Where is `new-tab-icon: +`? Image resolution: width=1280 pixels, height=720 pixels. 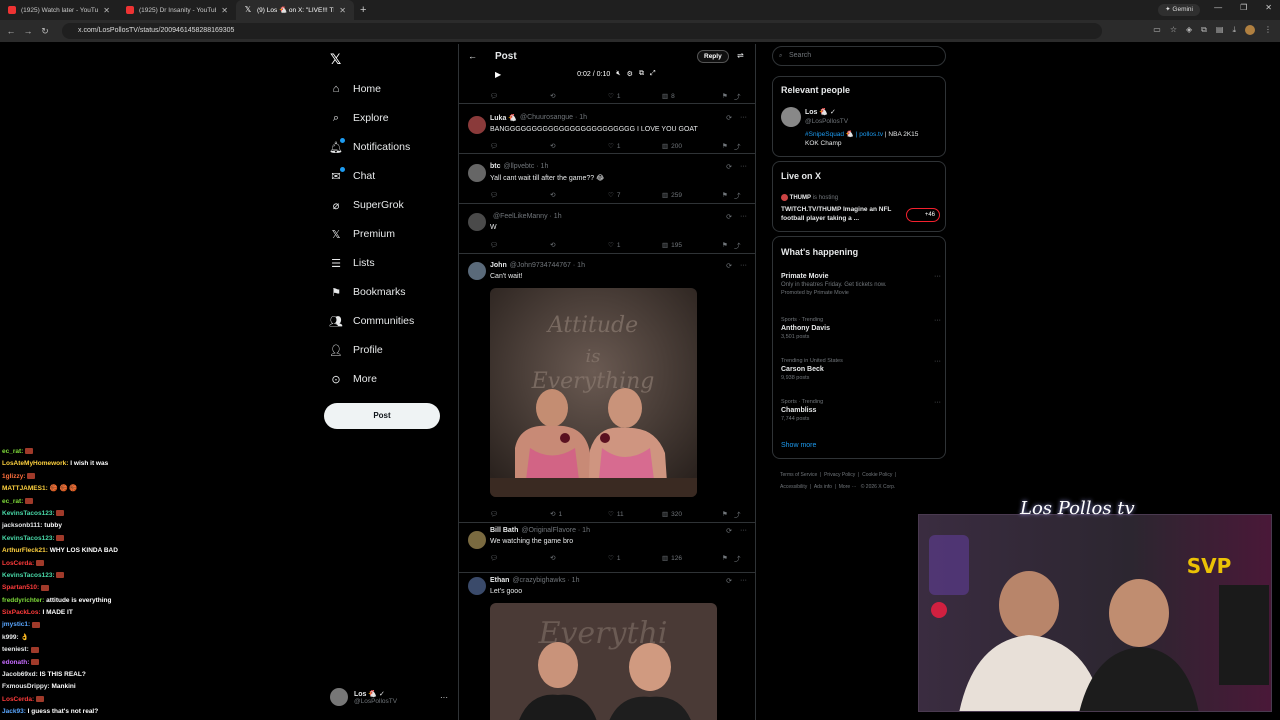 new-tab-icon: + is located at coordinates (363, 10).